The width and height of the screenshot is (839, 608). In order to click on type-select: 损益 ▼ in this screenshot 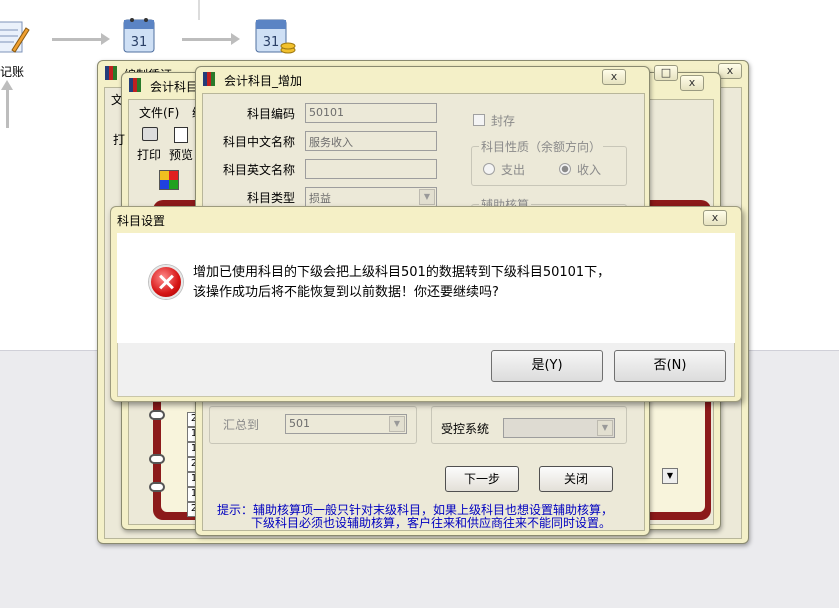, I will do `click(371, 197)`.